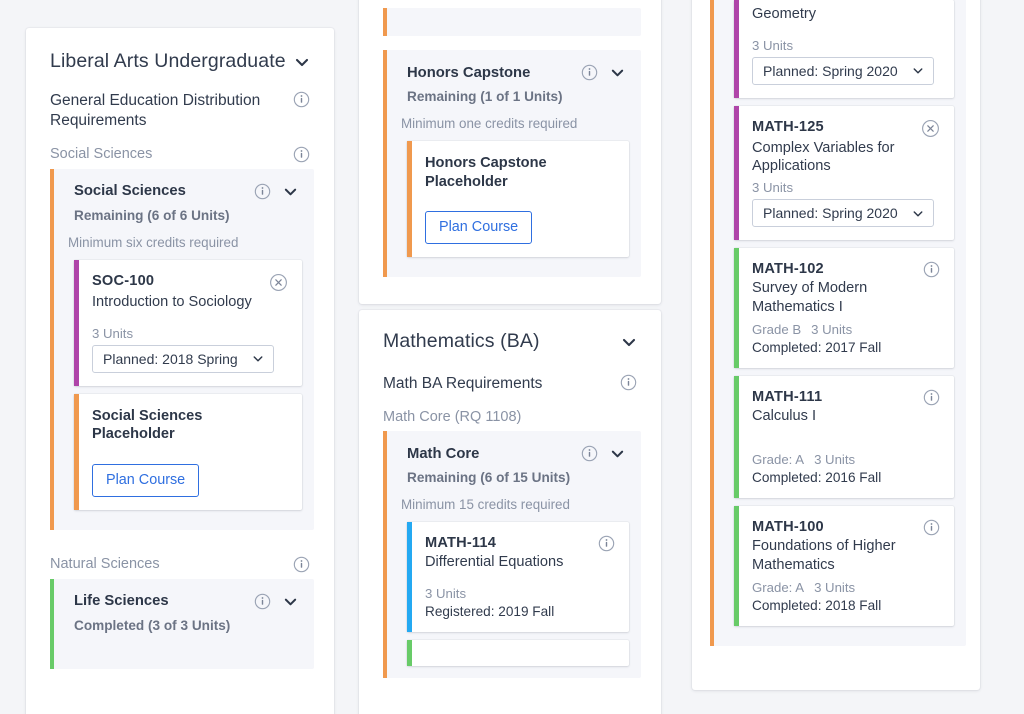 The width and height of the screenshot is (1024, 714). I want to click on group-name: Social Sciences, so click(130, 191).